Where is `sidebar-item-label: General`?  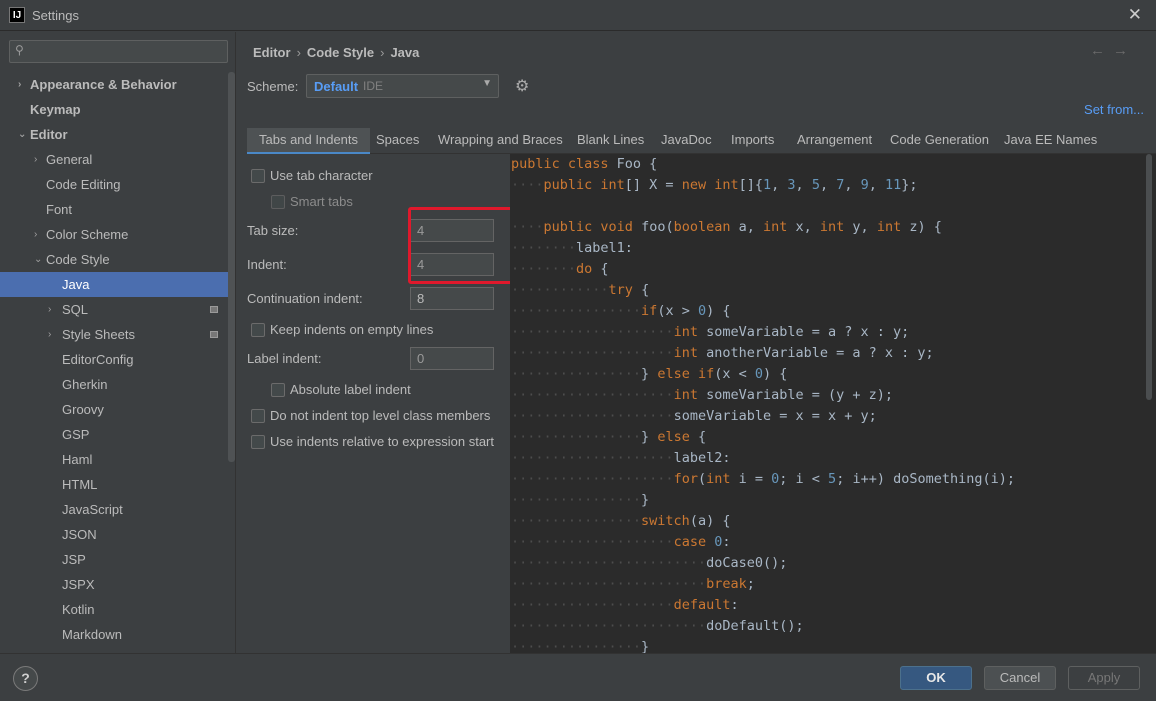 sidebar-item-label: General is located at coordinates (69, 159).